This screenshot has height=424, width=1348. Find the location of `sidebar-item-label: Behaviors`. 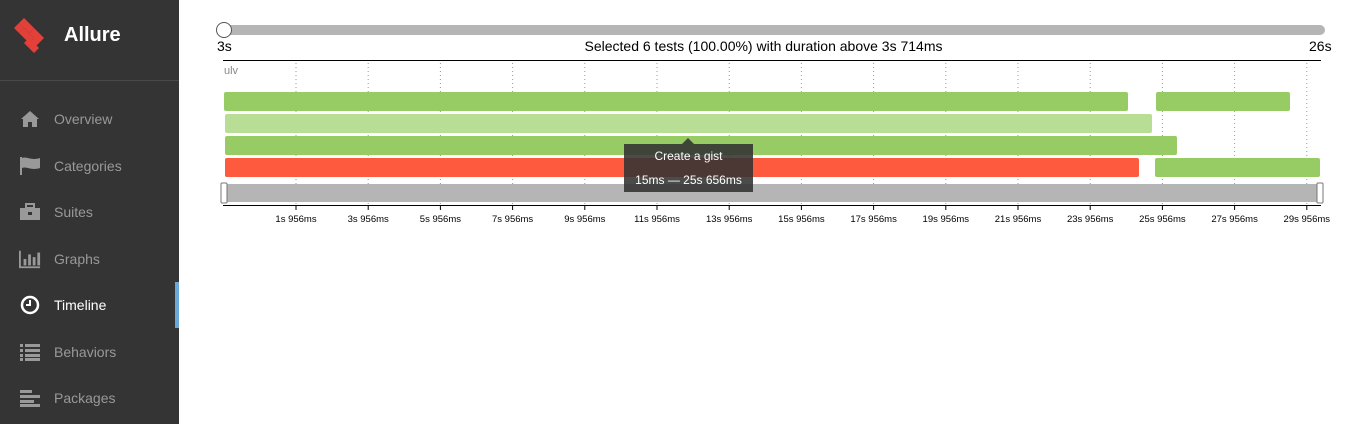

sidebar-item-label: Behaviors is located at coordinates (85, 351).